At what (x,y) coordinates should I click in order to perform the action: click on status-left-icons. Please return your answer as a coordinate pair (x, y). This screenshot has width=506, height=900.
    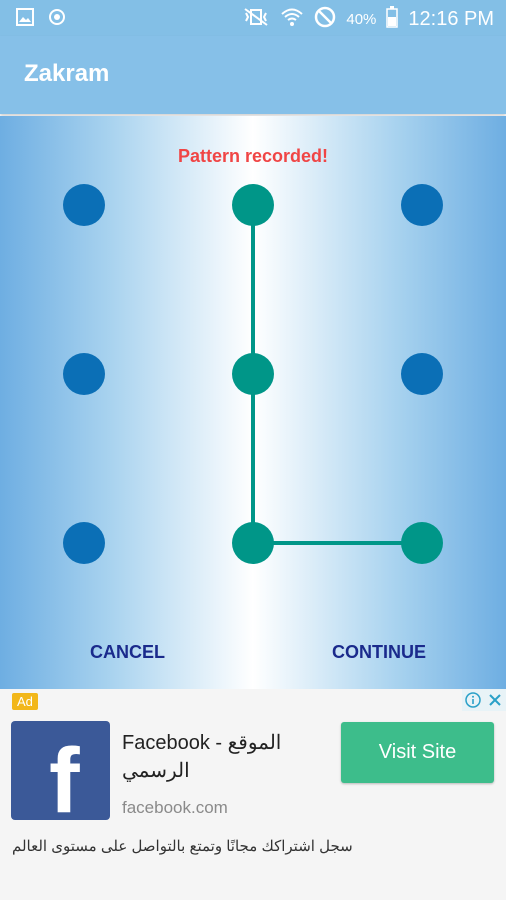
    Looking at the image, I should click on (41, 19).